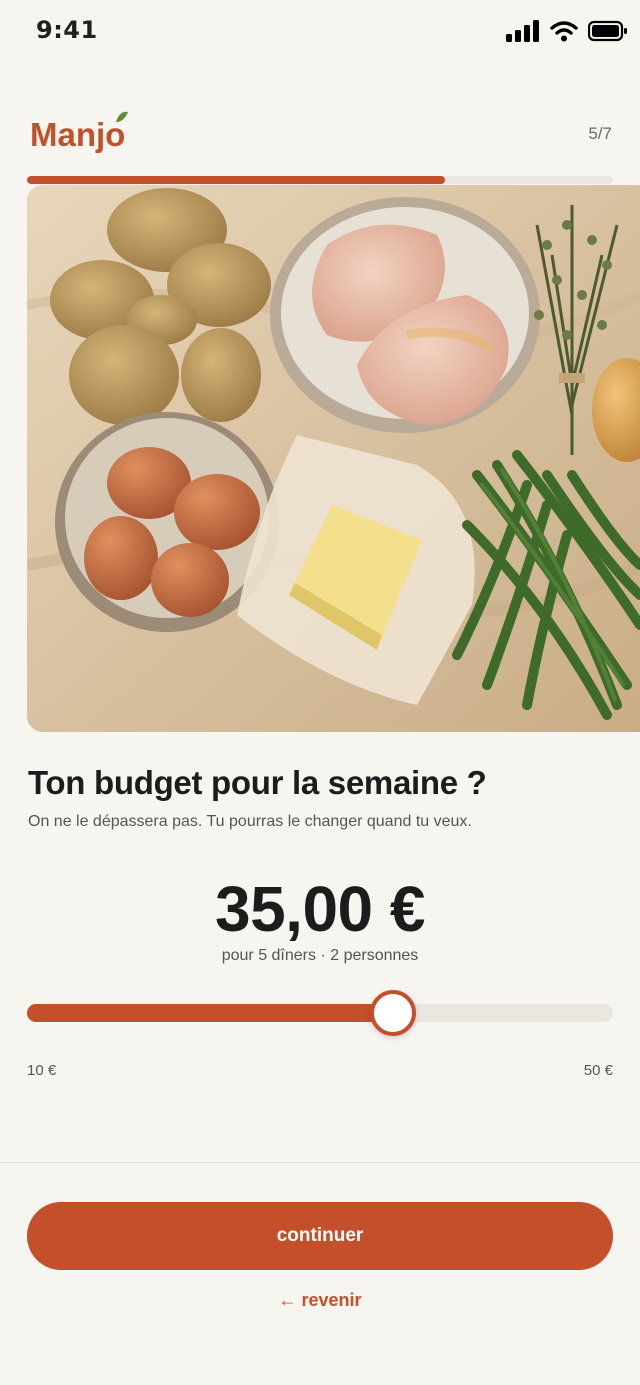 This screenshot has height=1385, width=640. What do you see at coordinates (320, 1162) in the screenshot?
I see `footer-divider` at bounding box center [320, 1162].